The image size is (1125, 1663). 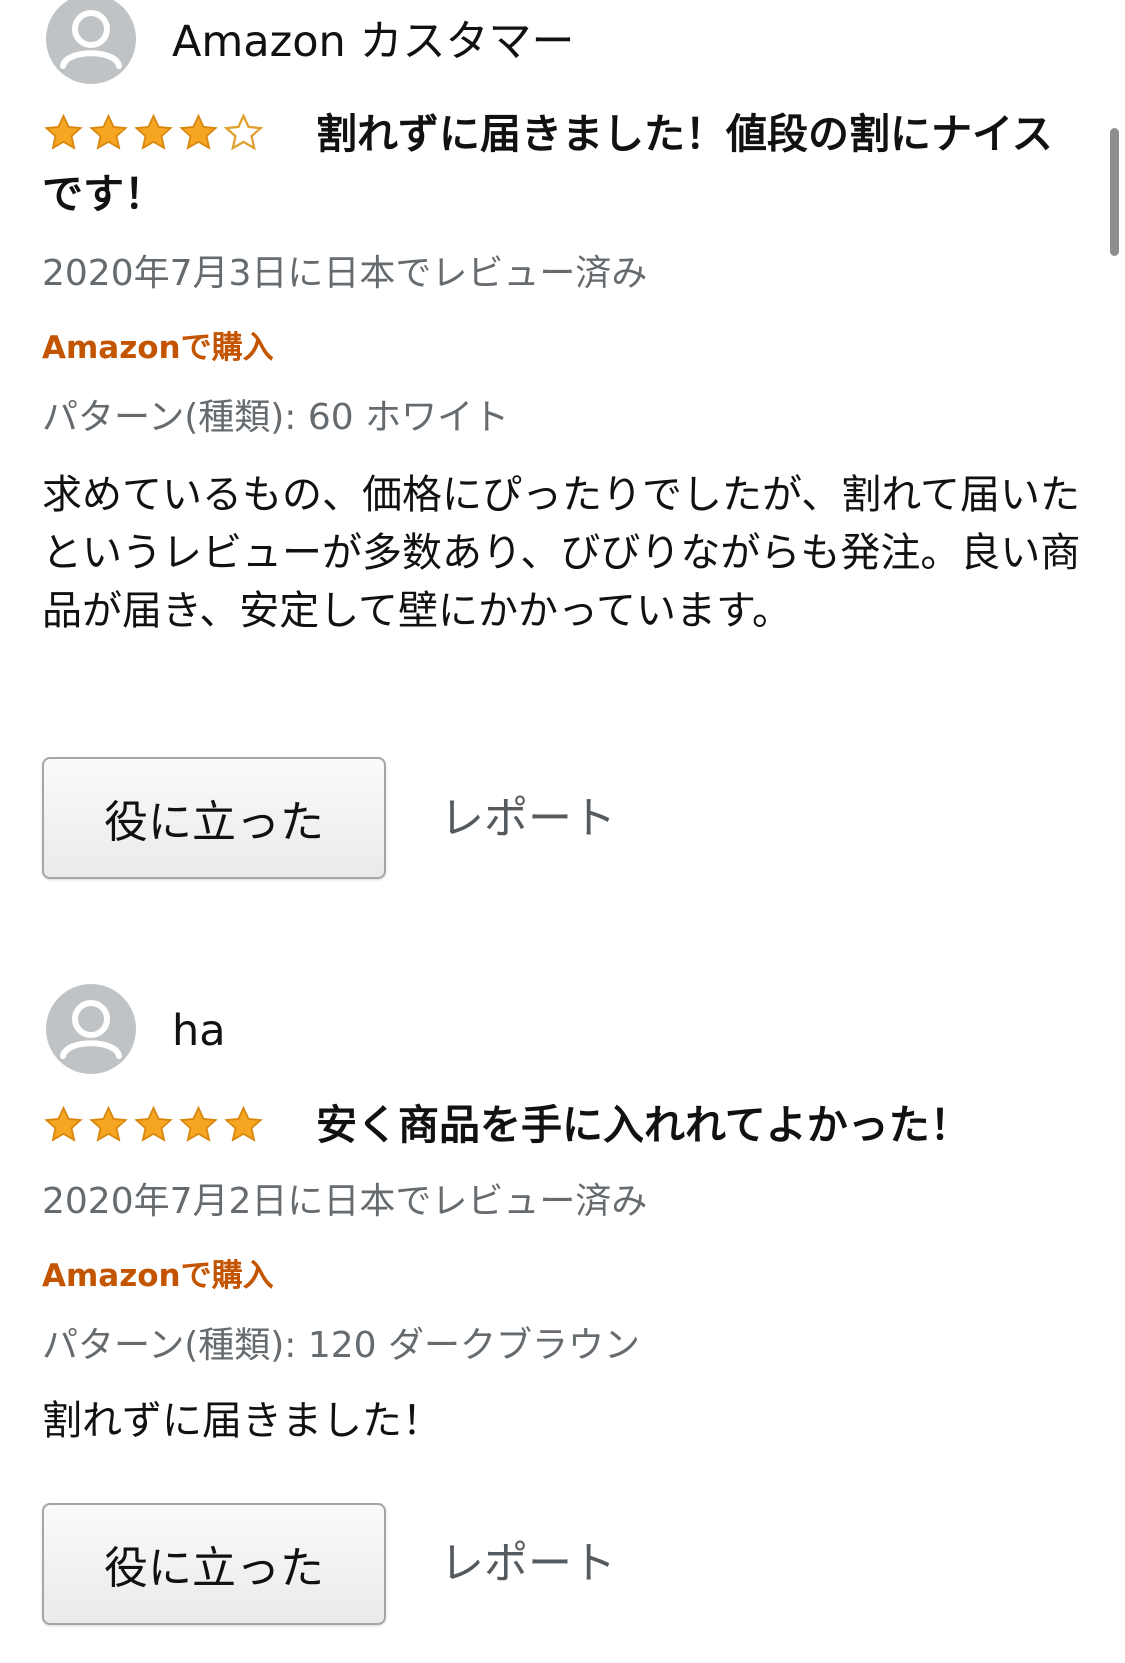 I want to click on review-date: 2020年7月3日に日本でレビュー済み, so click(x=345, y=273).